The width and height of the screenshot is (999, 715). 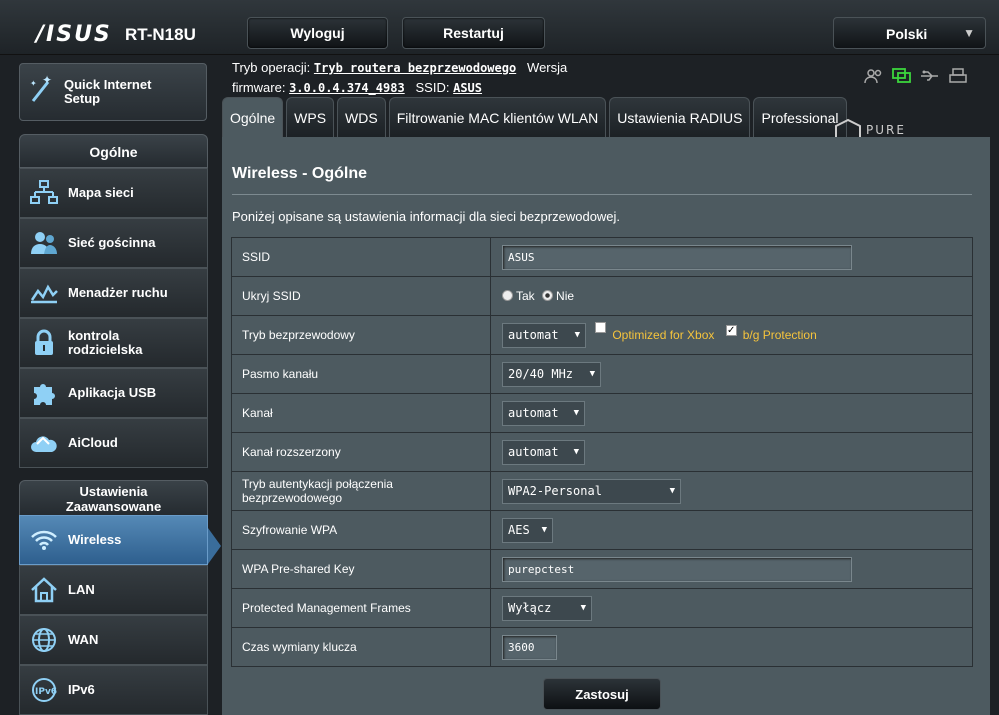 What do you see at coordinates (541, 374) in the screenshot?
I see `bandwidth-value: 20/40 MHz` at bounding box center [541, 374].